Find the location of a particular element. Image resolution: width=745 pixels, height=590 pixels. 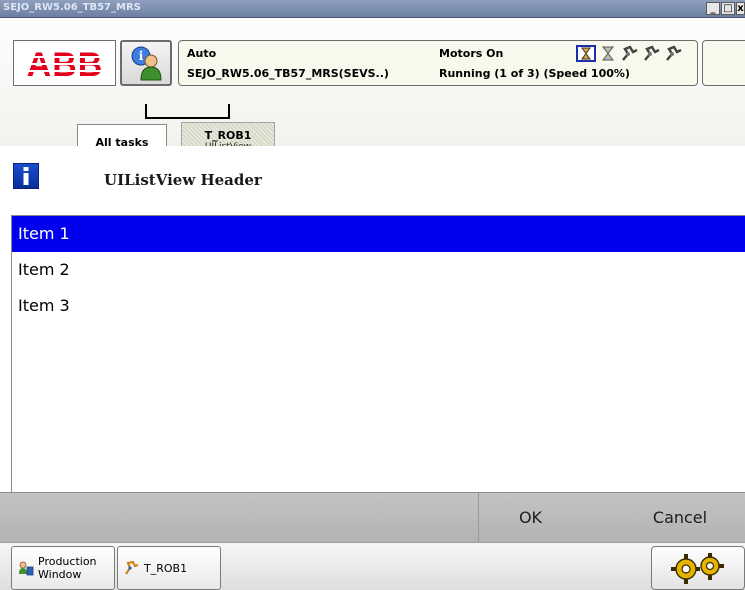

abb-logo: ABB is located at coordinates (64, 63).